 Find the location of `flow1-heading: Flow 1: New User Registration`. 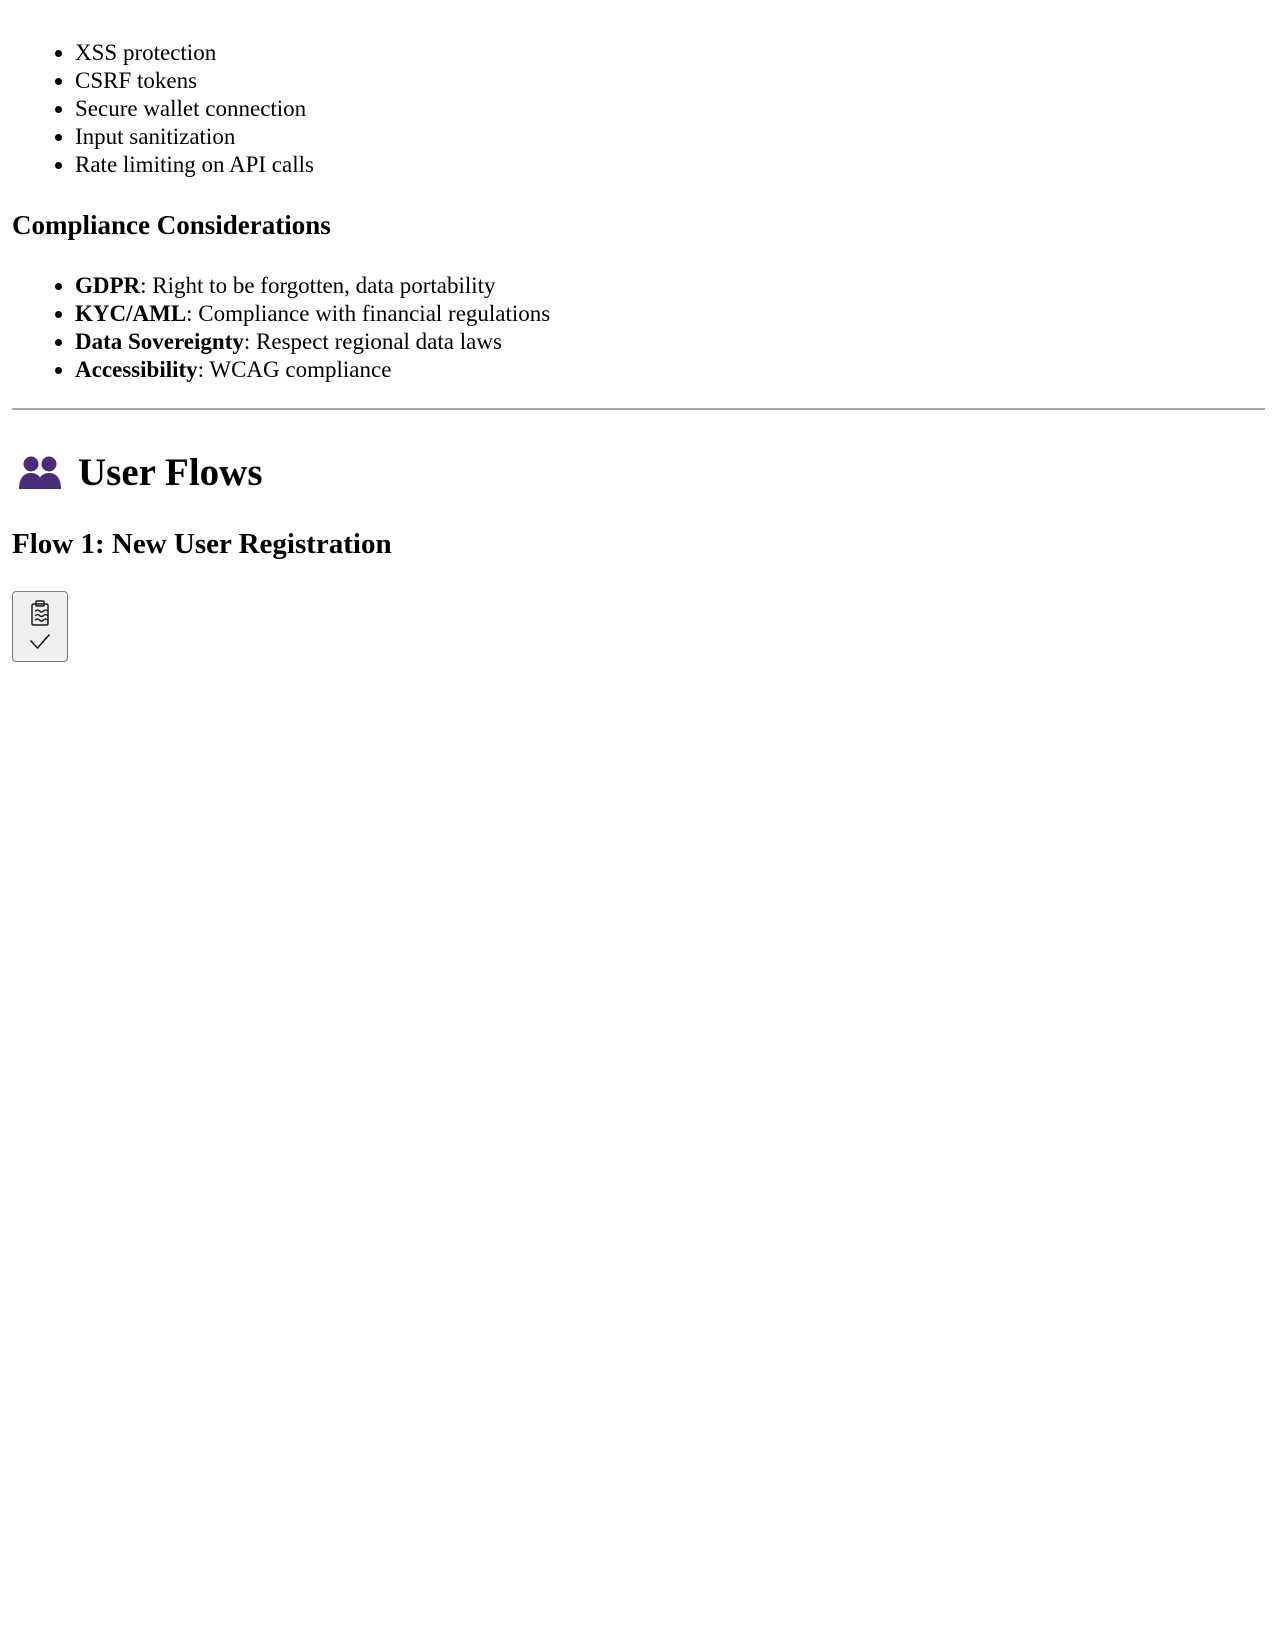

flow1-heading: Flow 1: New User Registration is located at coordinates (202, 544).